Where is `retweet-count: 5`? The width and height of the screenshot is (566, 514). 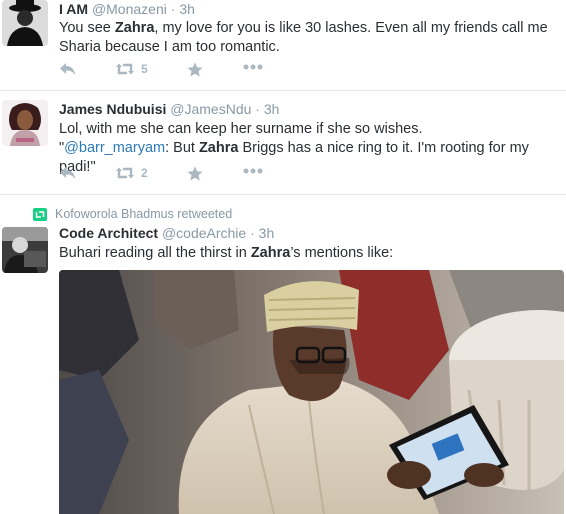
retweet-count: 5 is located at coordinates (144, 69).